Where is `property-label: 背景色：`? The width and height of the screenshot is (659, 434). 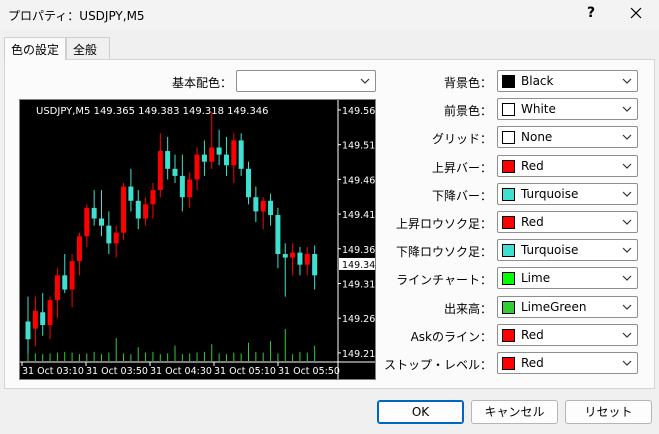 property-label: 背景色： is located at coordinates (467, 83).